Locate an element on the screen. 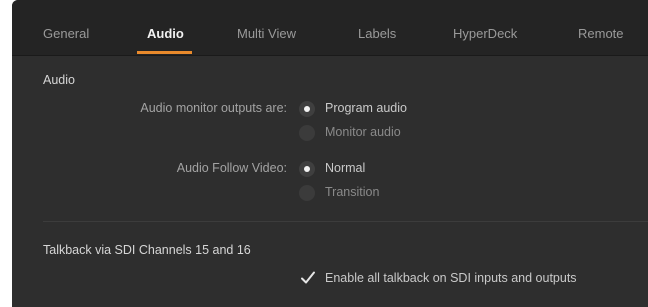  monitor-audio-label: Monitor audio is located at coordinates (363, 132).